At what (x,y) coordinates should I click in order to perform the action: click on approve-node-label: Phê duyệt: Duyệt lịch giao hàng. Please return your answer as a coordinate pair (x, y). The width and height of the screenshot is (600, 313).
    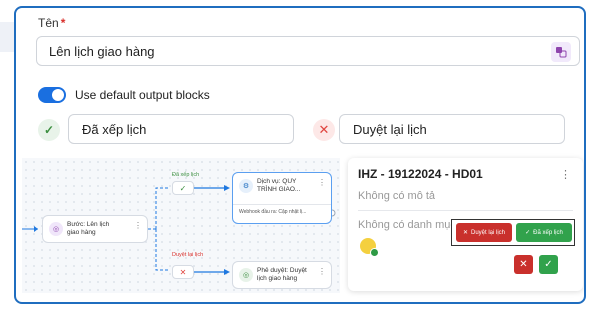
    Looking at the image, I should click on (282, 274).